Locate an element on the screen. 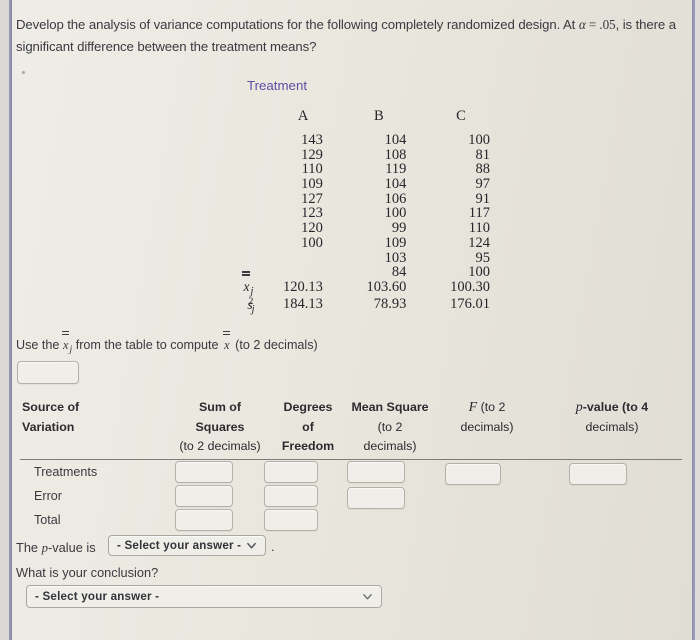  data-cell: 127 is located at coordinates (312, 198).